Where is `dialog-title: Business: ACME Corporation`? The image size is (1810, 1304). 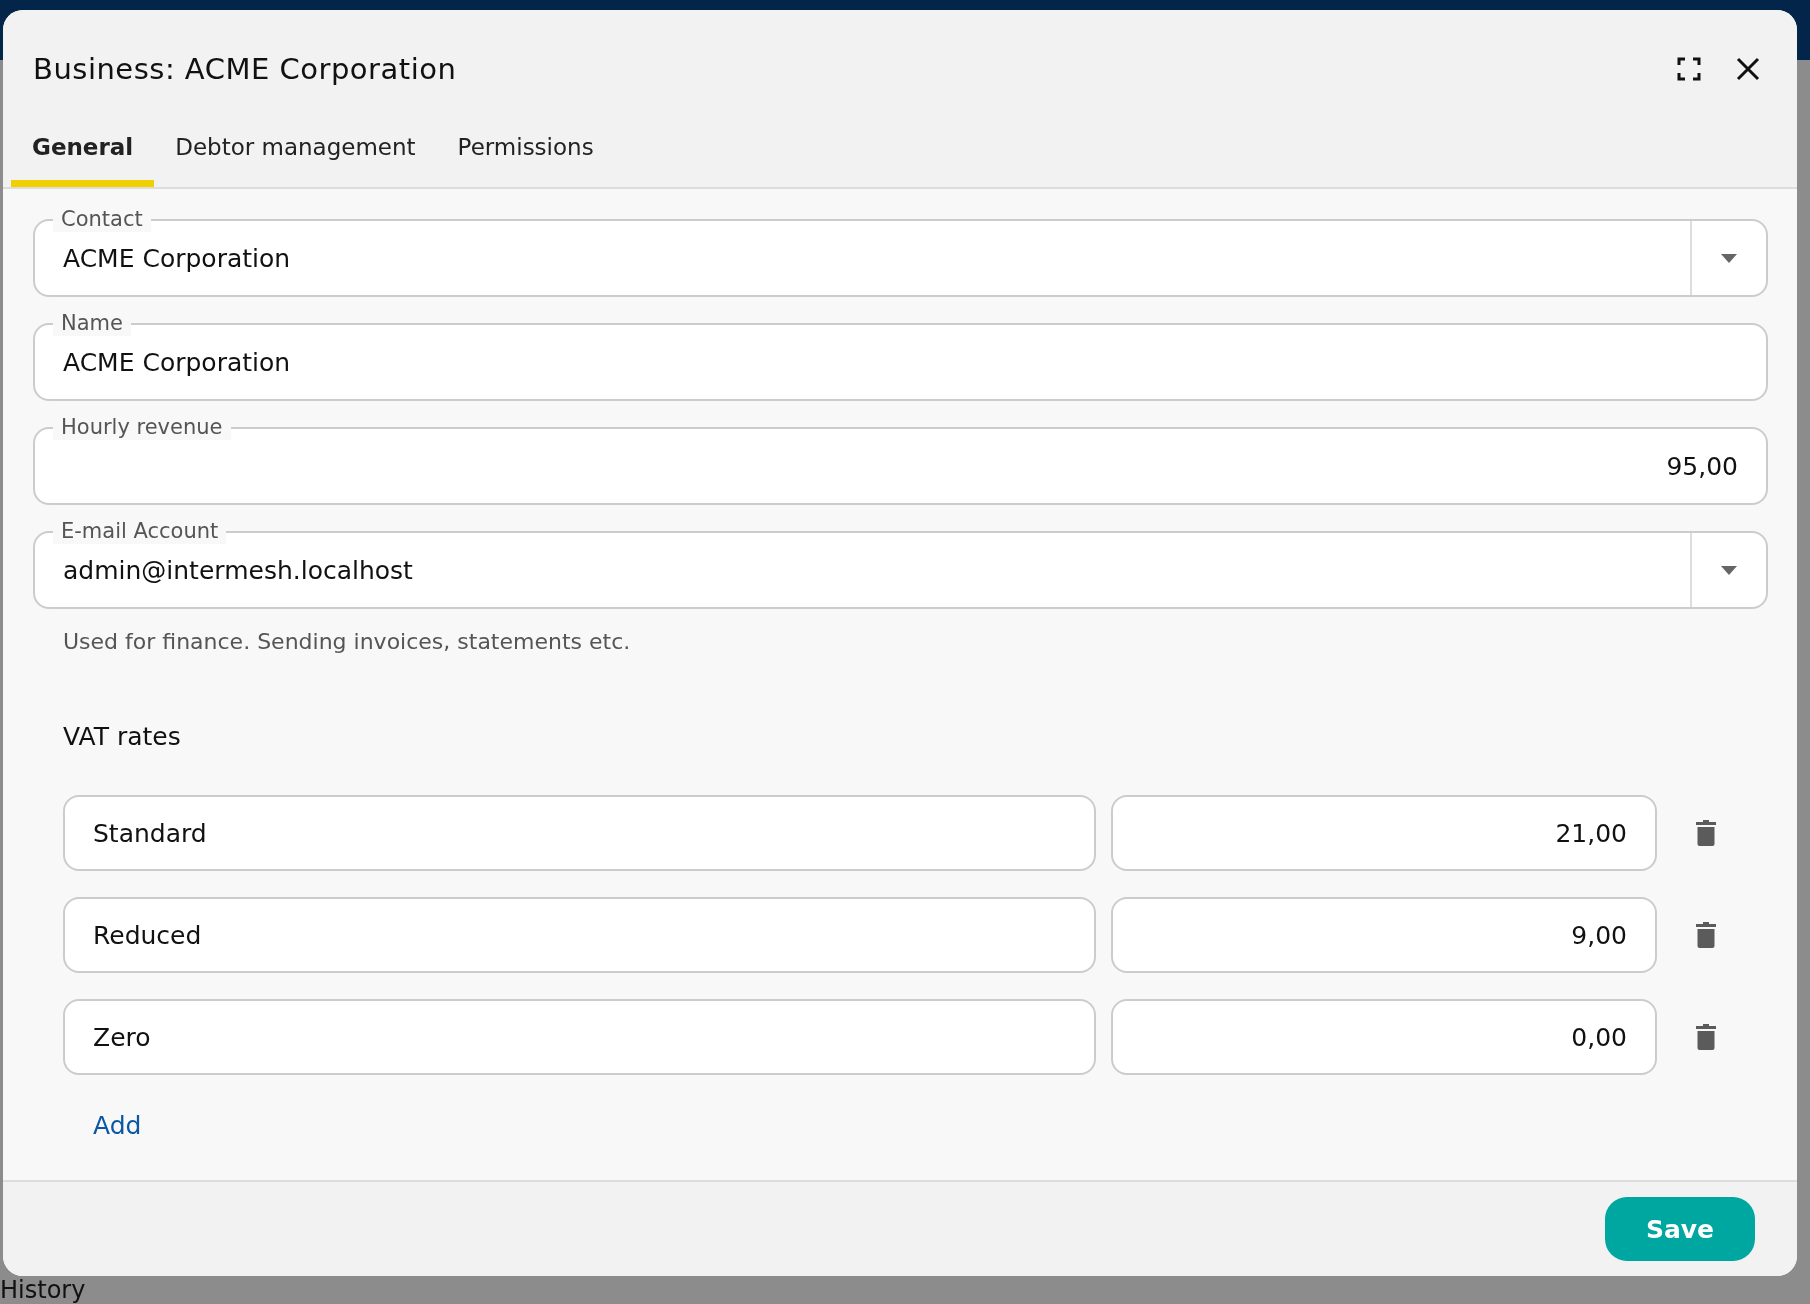
dialog-title: Business: ACME Corporation is located at coordinates (245, 69).